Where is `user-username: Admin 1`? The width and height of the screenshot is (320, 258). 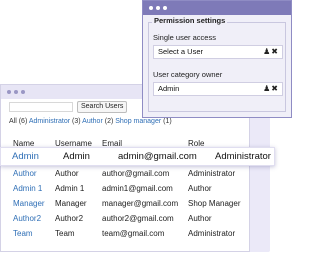
user-username: Admin 1 is located at coordinates (70, 188).